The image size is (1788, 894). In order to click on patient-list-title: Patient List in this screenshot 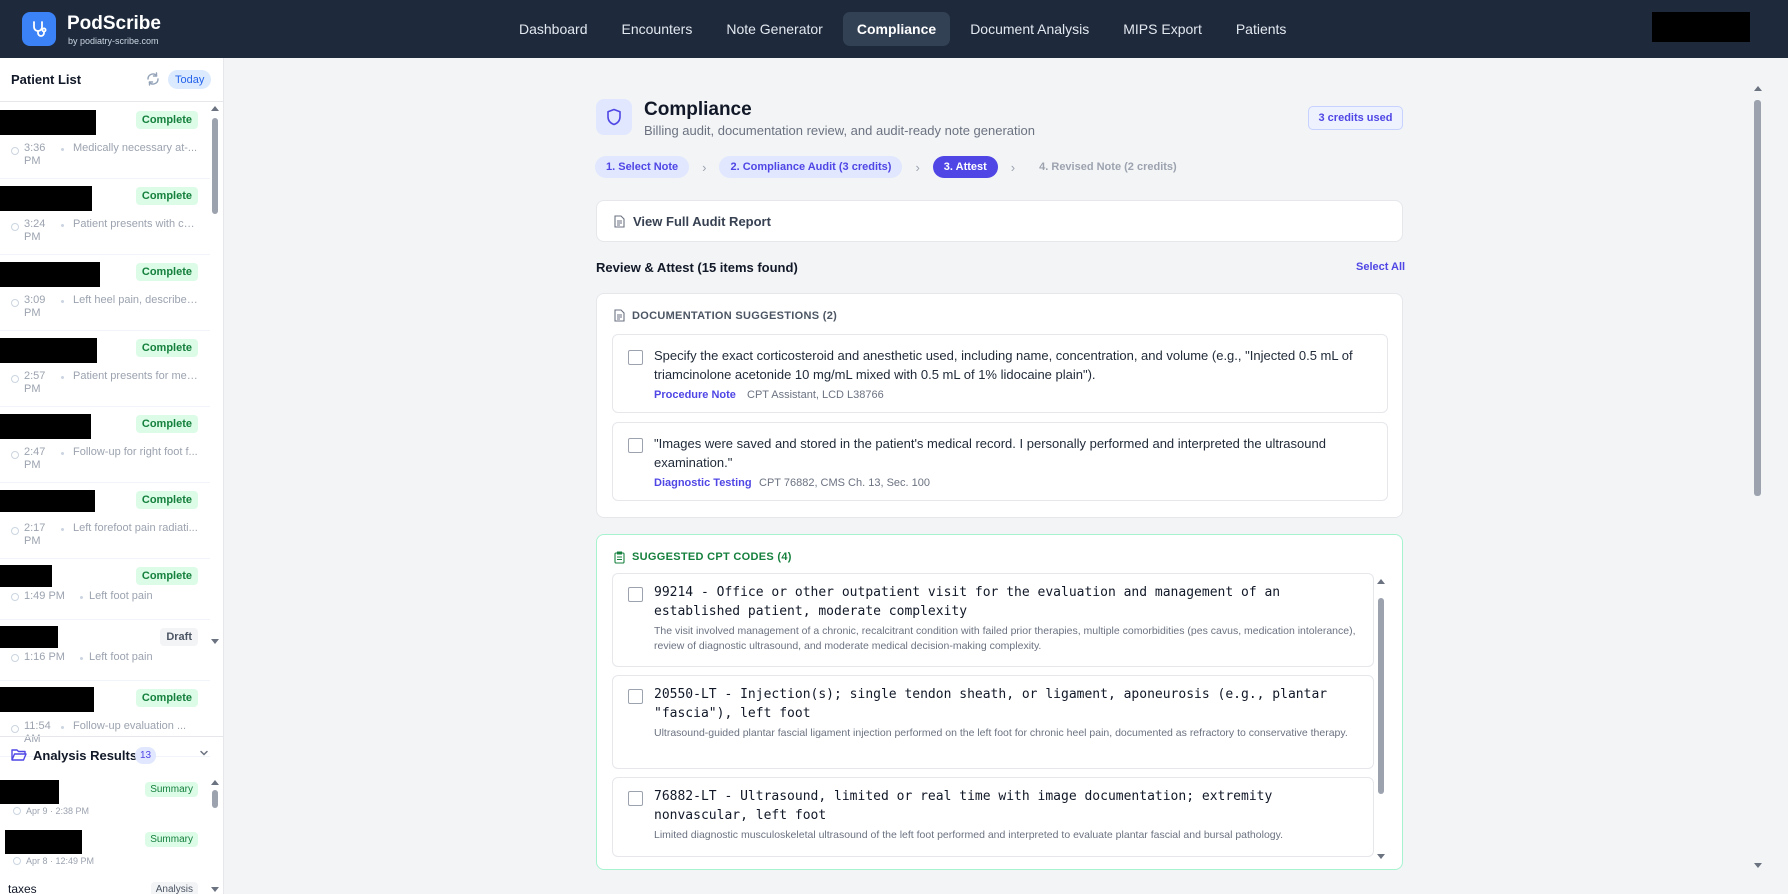, I will do `click(46, 79)`.